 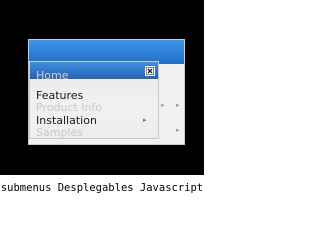 I want to click on close-icon, so click(x=150, y=71).